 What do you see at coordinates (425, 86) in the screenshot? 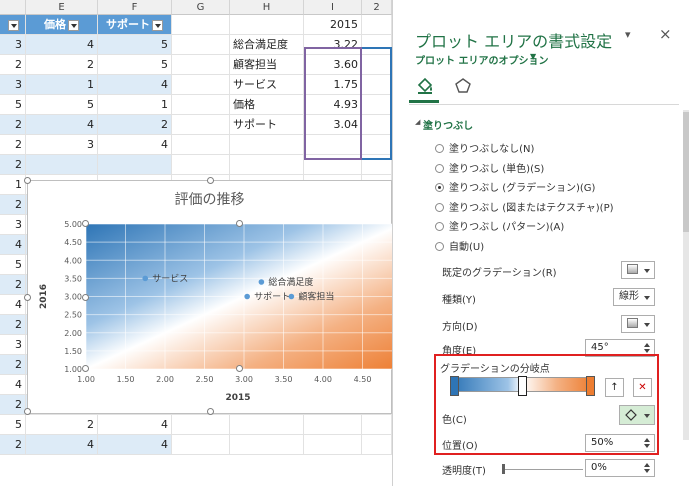
I see `paint-bucket-icon` at bounding box center [425, 86].